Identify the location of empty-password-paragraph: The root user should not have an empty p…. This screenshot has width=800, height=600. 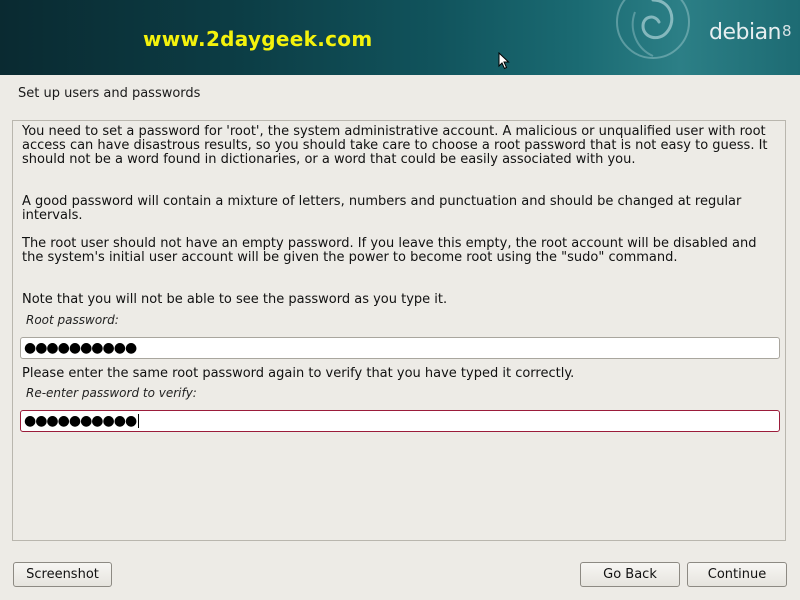
(389, 250).